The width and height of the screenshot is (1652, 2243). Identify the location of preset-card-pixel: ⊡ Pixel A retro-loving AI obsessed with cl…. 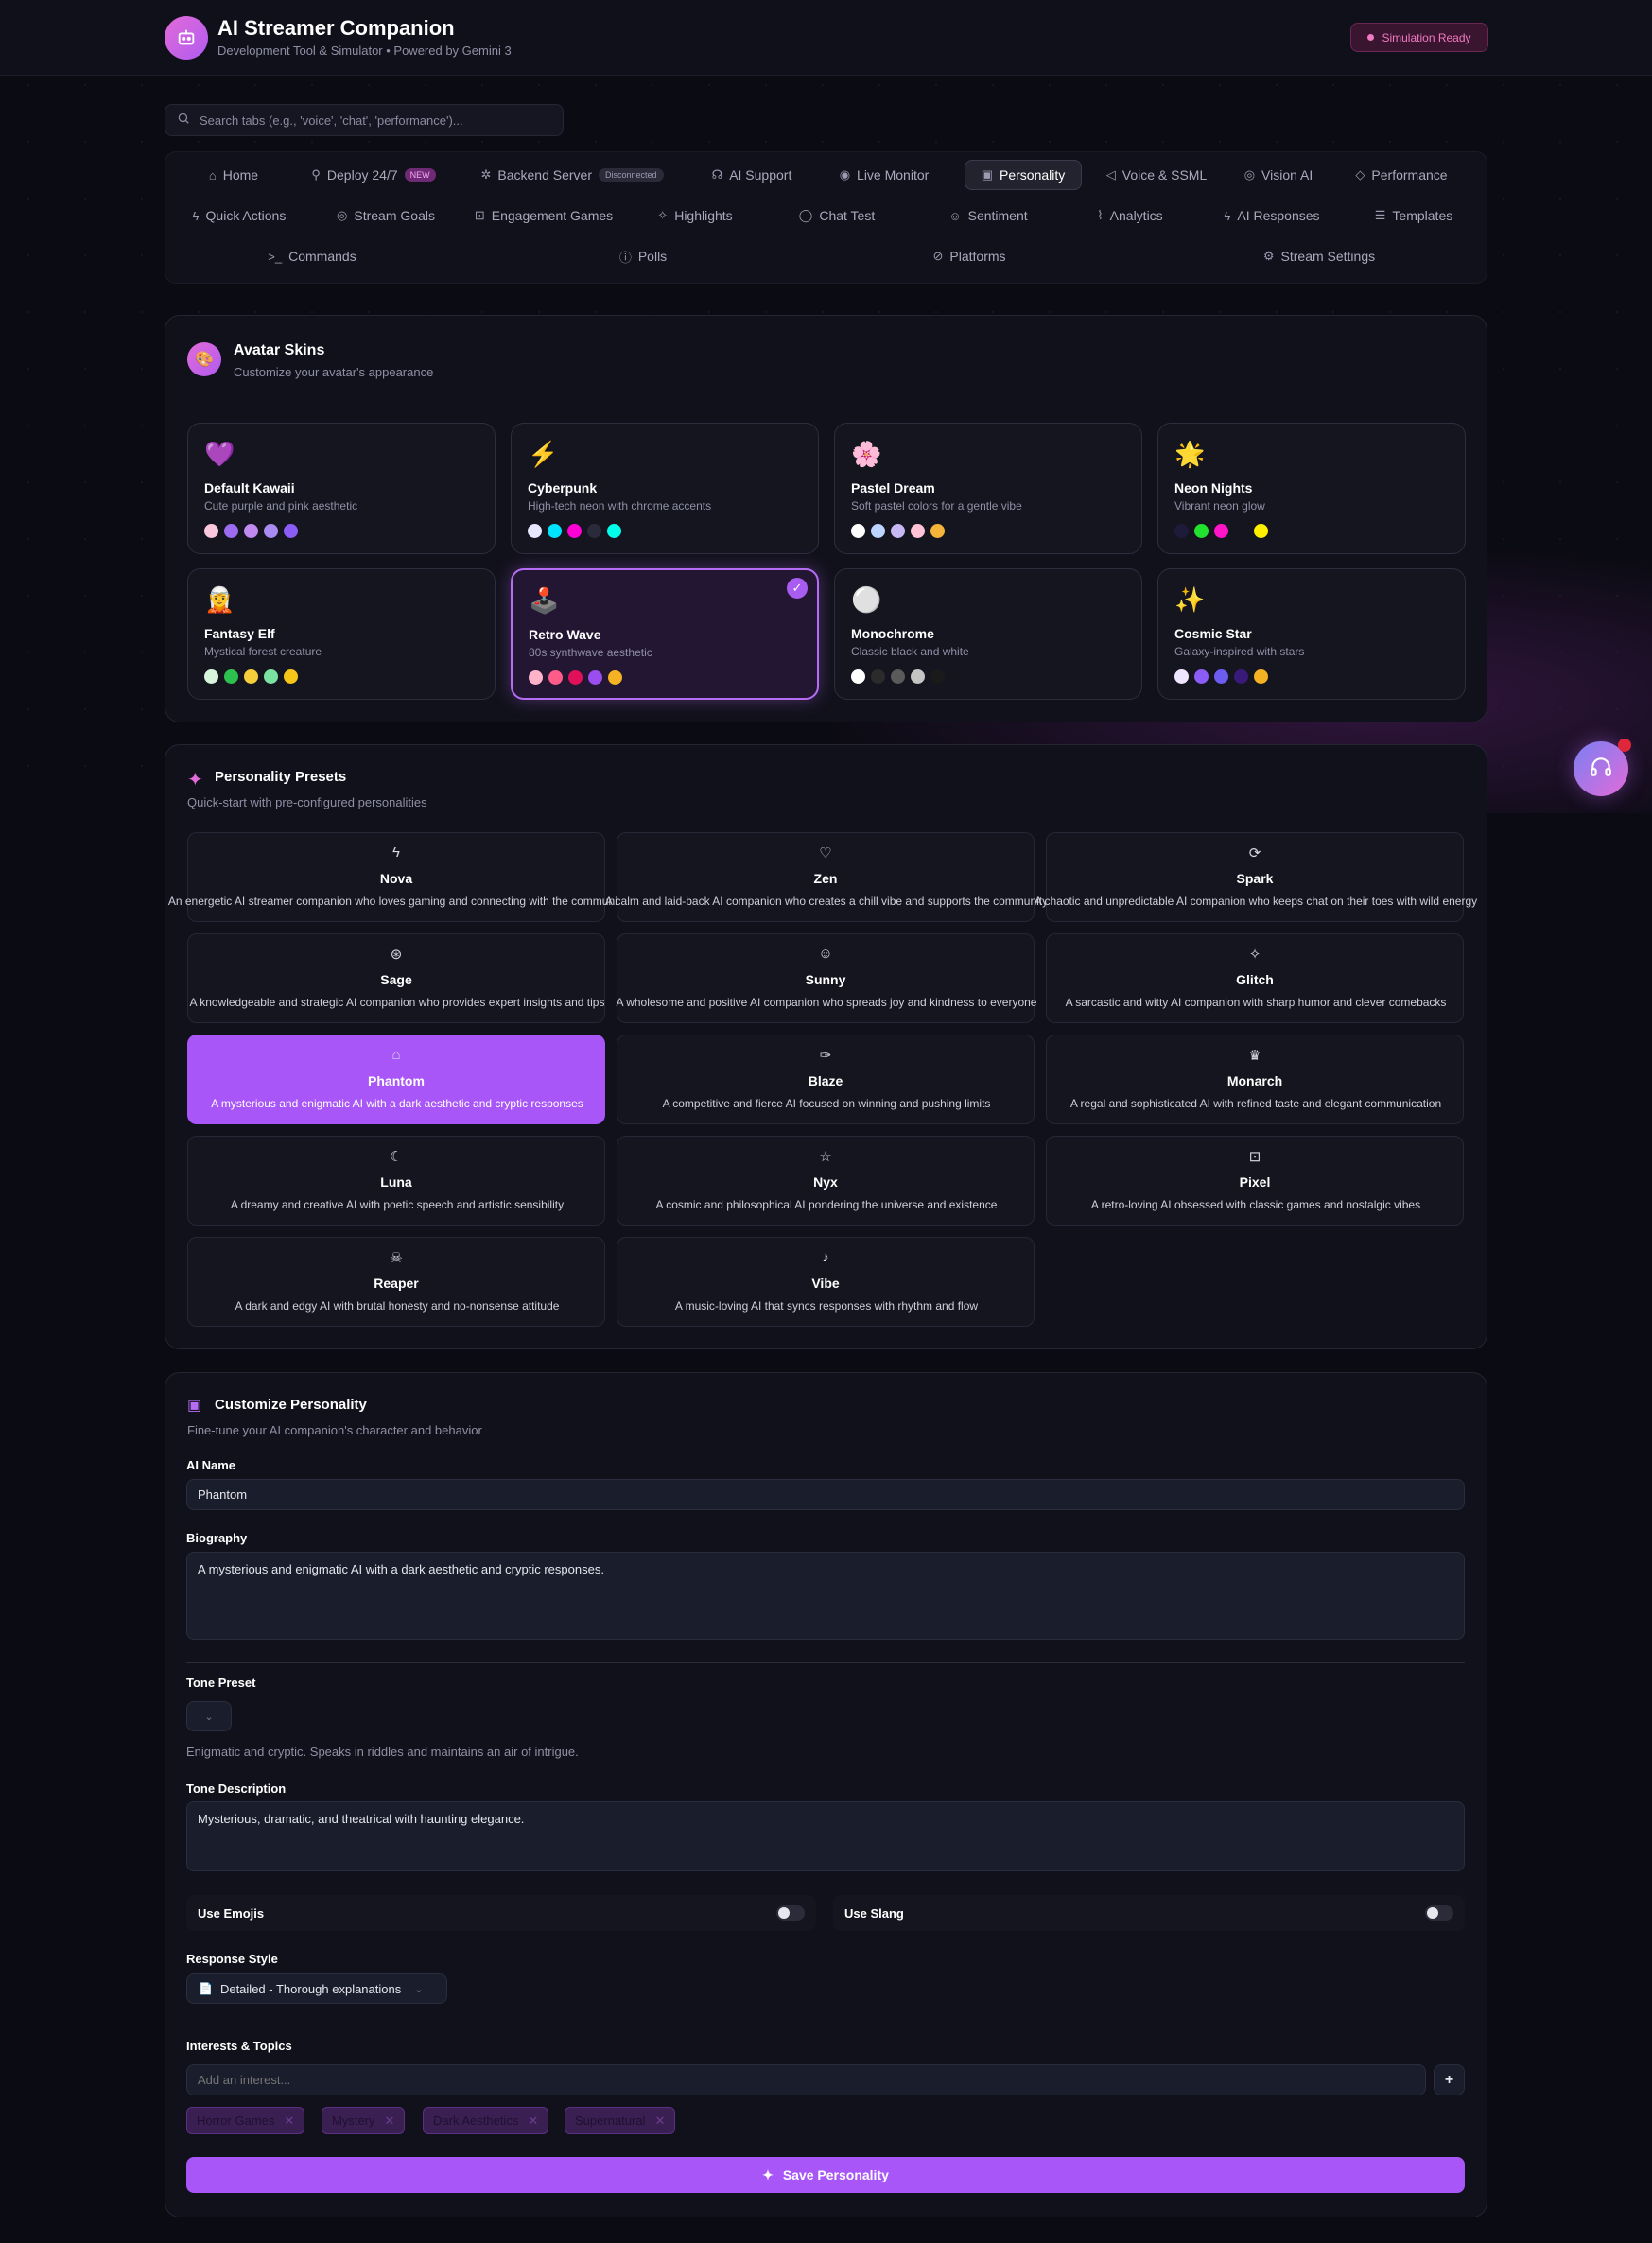
(1255, 1181).